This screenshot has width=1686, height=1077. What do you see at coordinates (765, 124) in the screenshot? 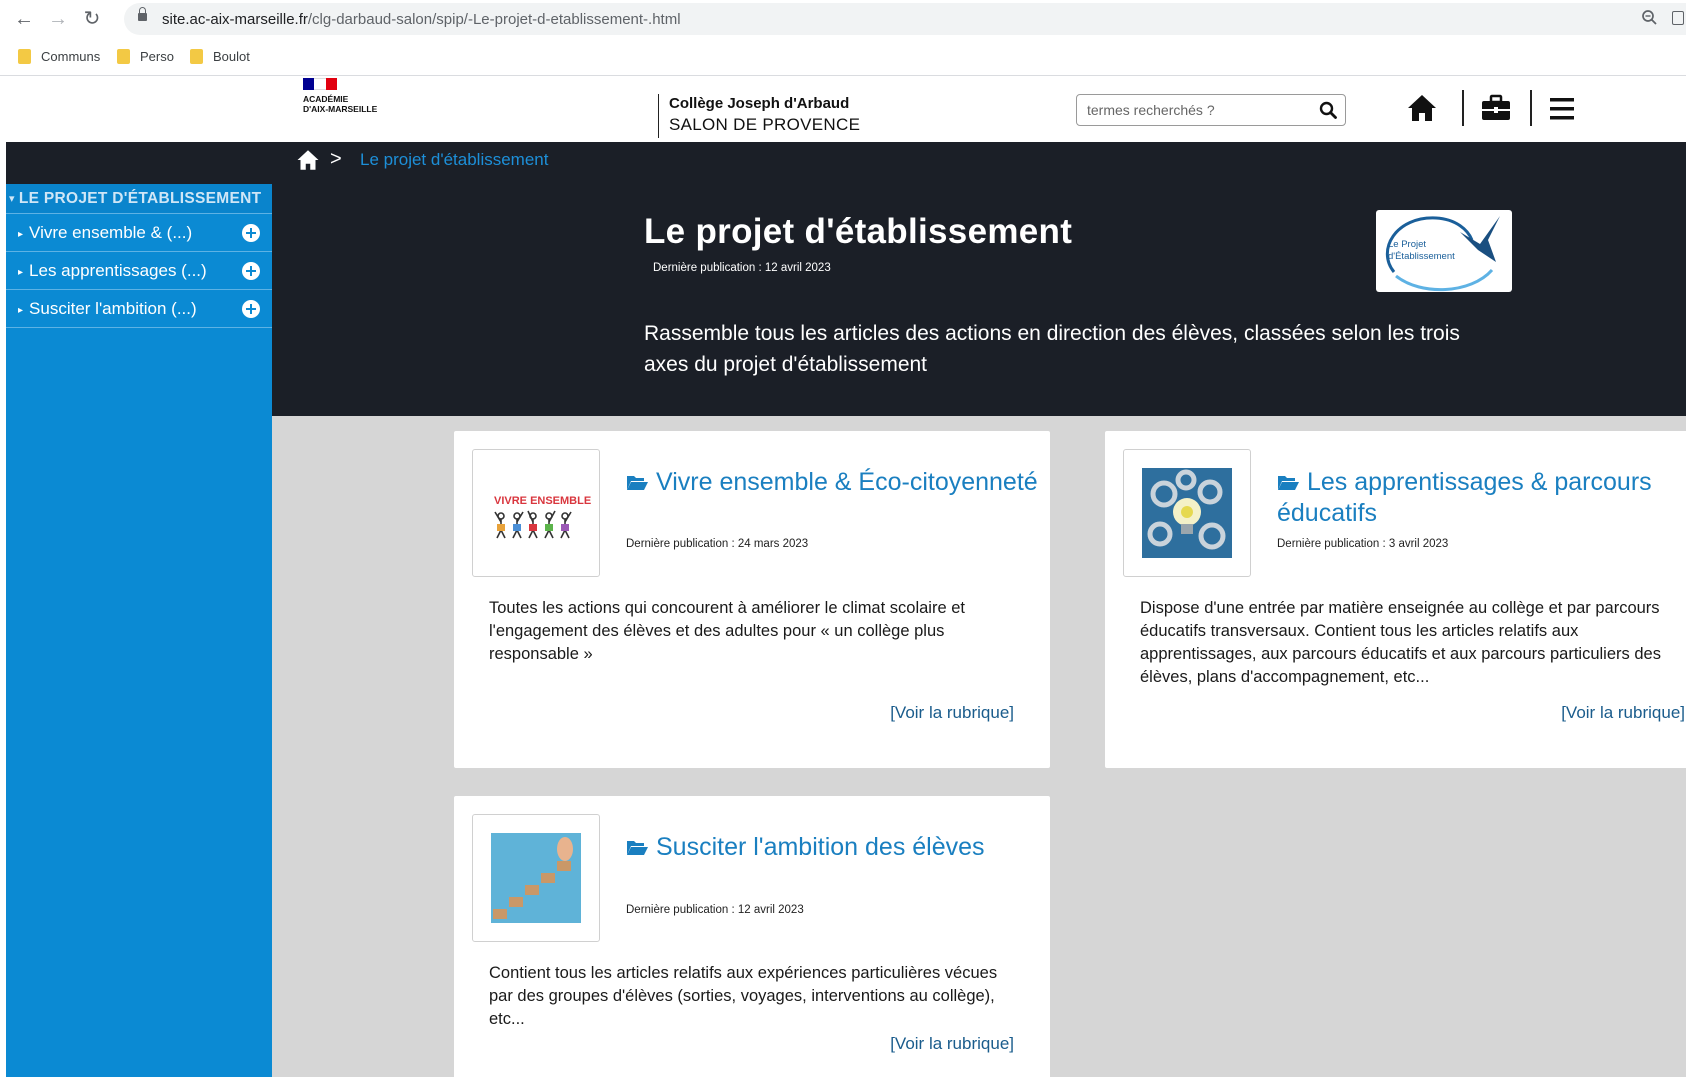
I see `college-city: SALON DE PROVENCE` at bounding box center [765, 124].